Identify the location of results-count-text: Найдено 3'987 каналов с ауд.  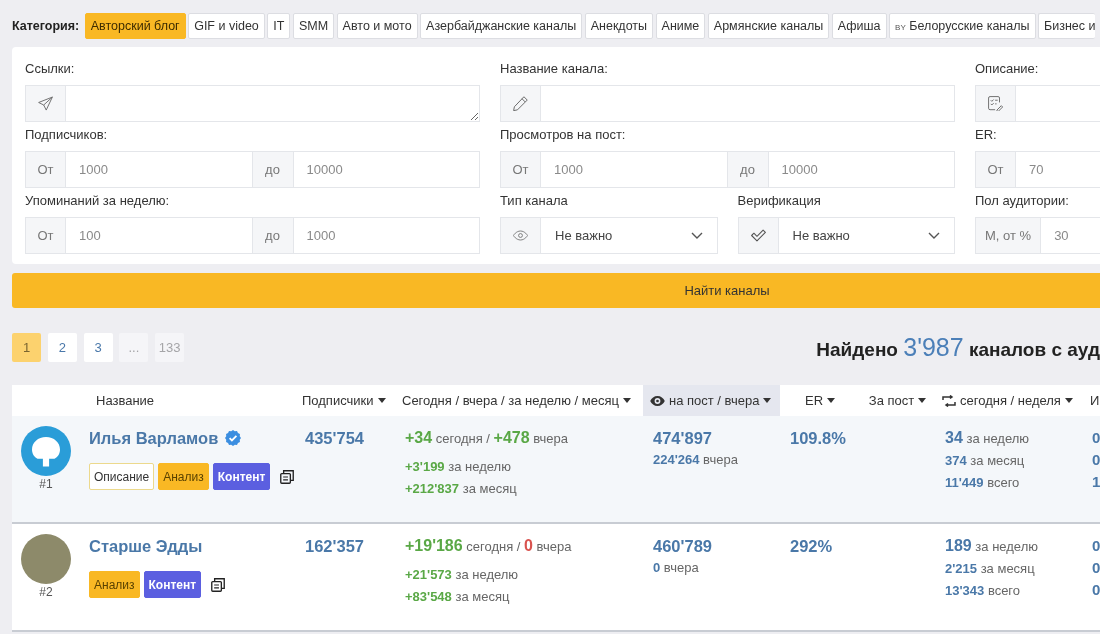
(958, 347).